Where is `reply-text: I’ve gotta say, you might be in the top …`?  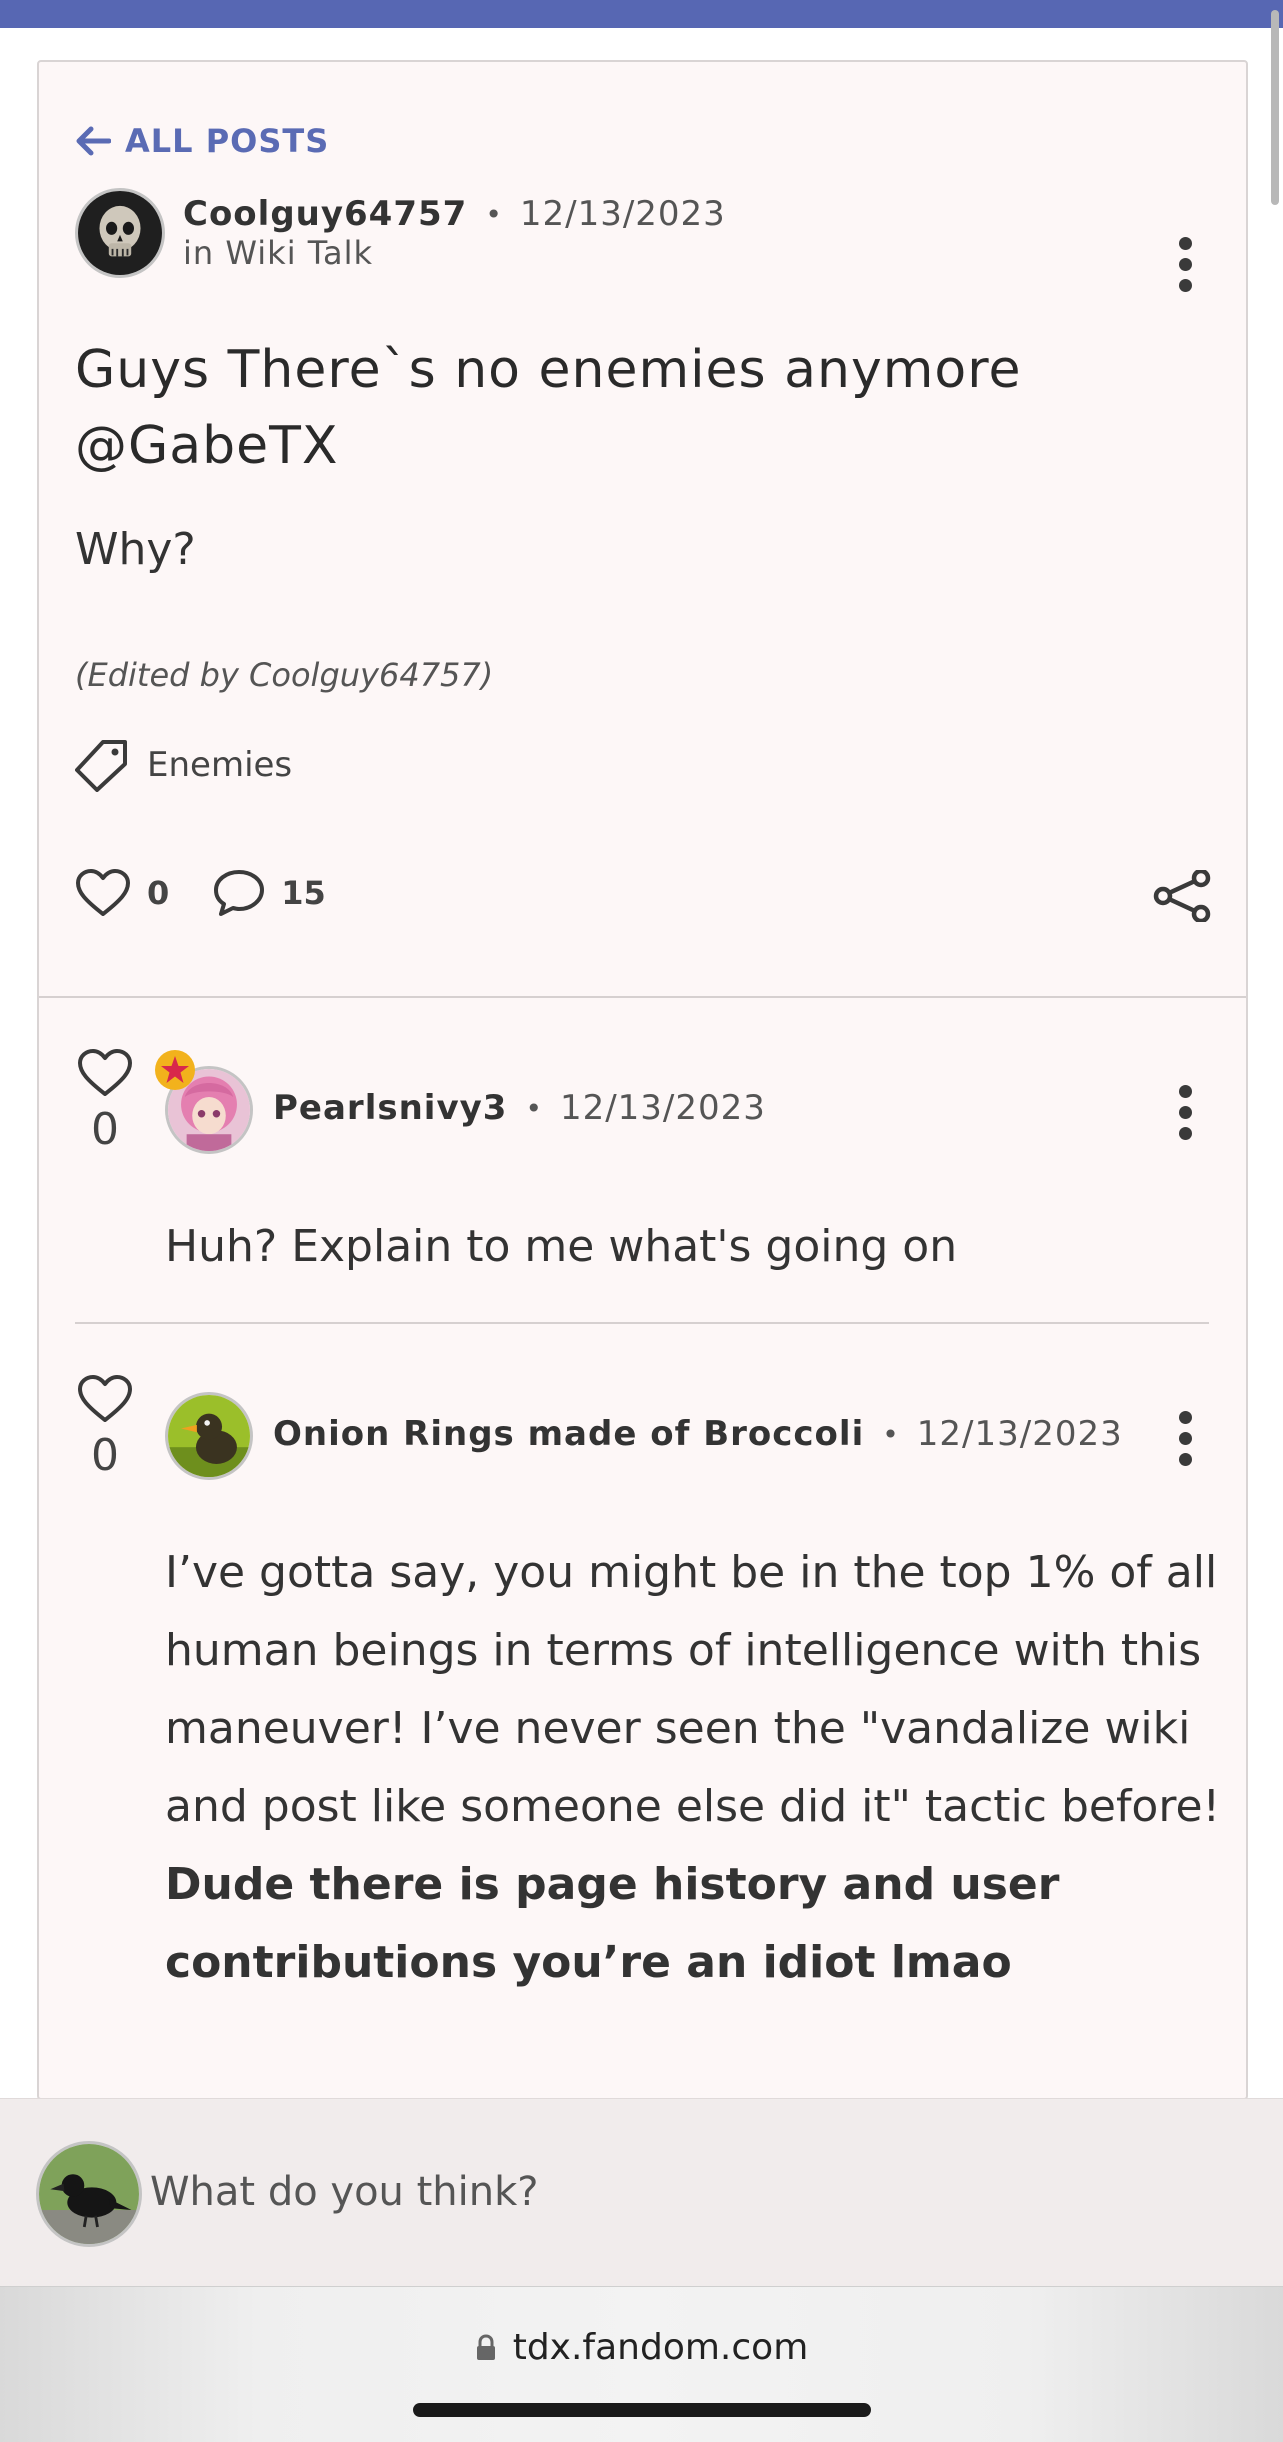 reply-text: I’ve gotta say, you might be in the top … is located at coordinates (693, 1689).